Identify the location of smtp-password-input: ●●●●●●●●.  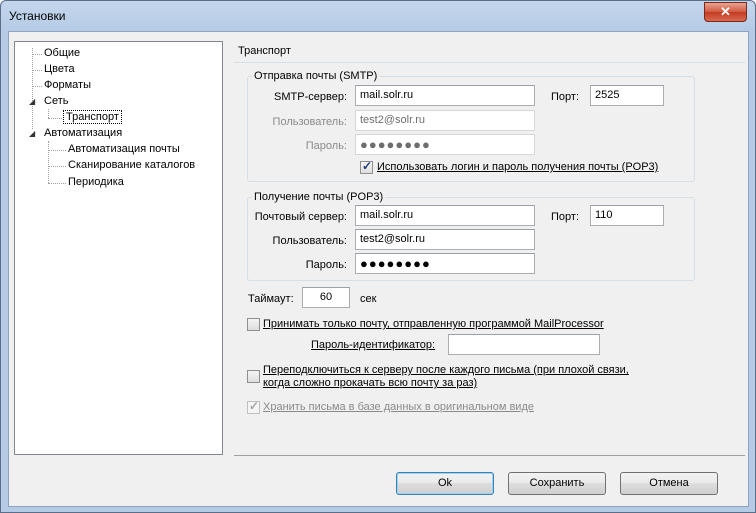
(445, 144).